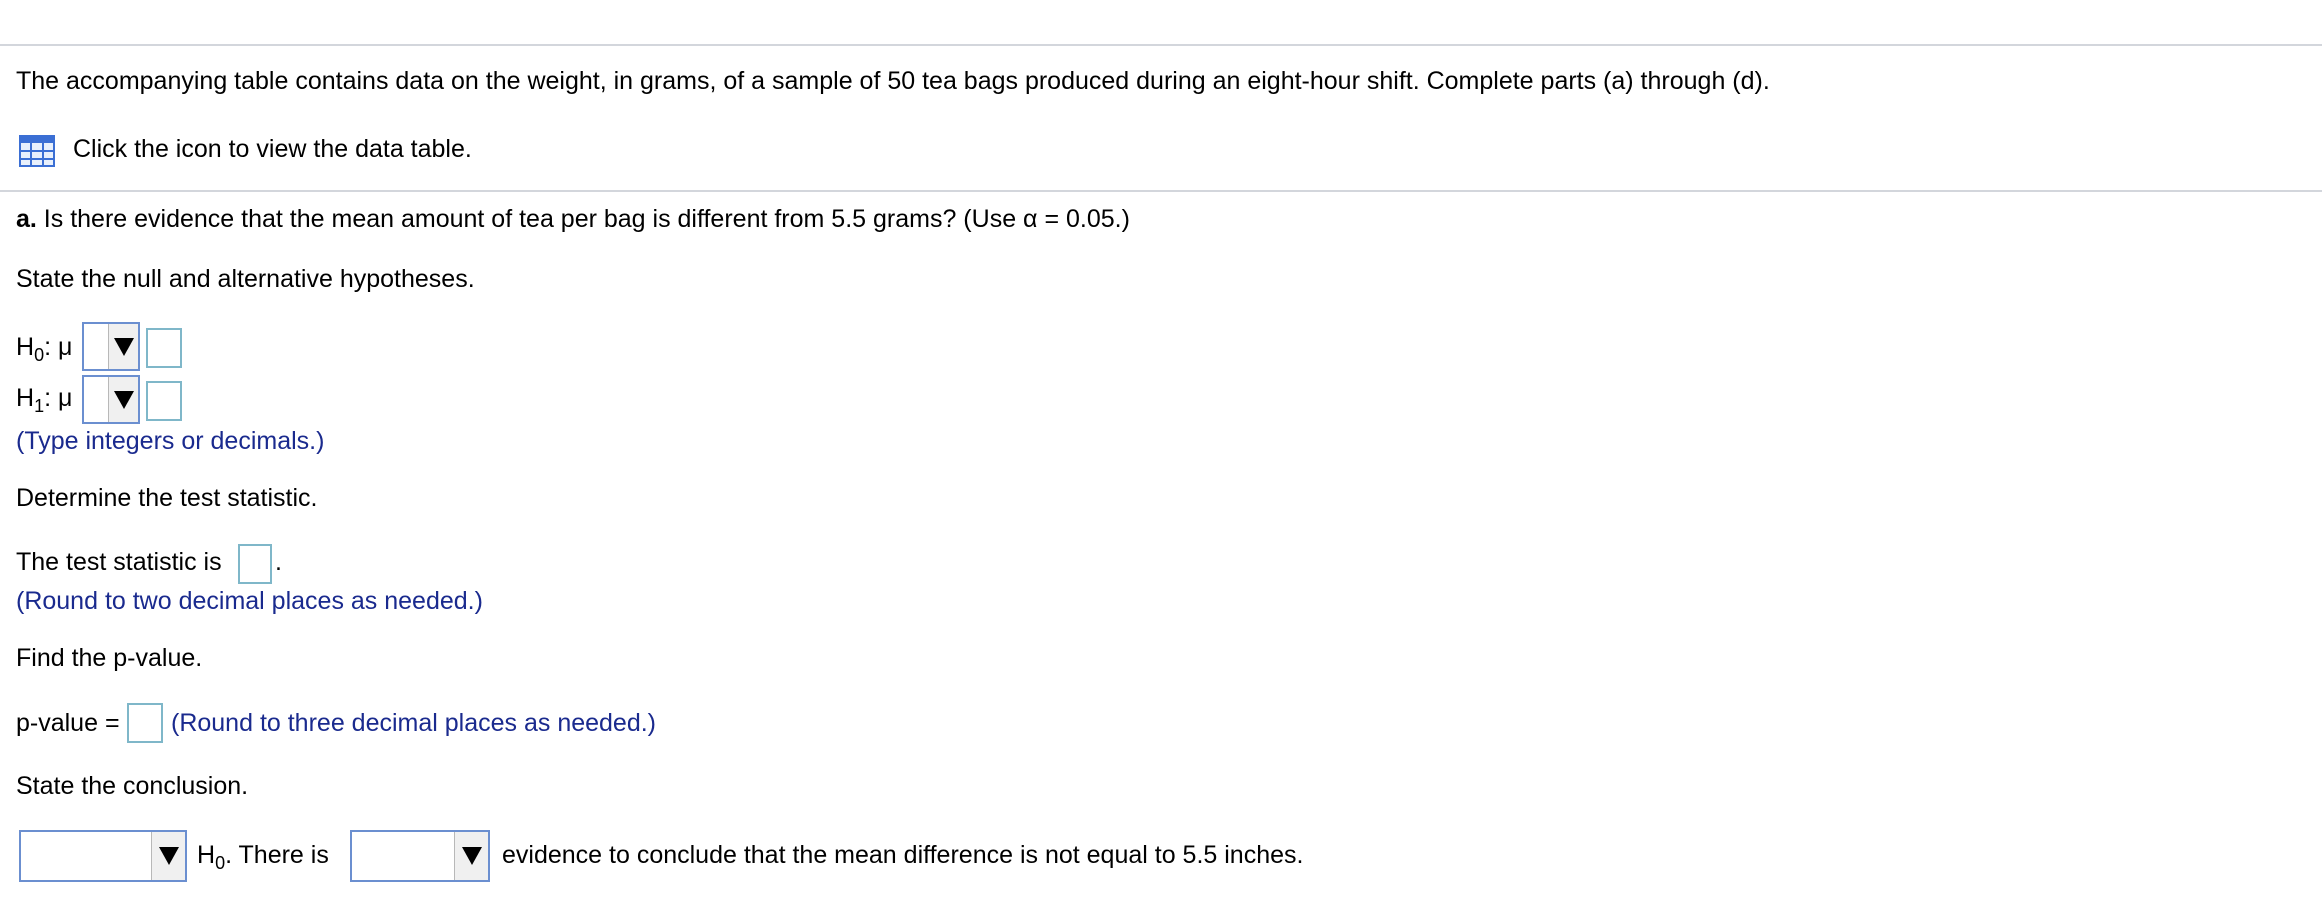 The image size is (2322, 906). What do you see at coordinates (1161, 191) in the screenshot?
I see `section-divider` at bounding box center [1161, 191].